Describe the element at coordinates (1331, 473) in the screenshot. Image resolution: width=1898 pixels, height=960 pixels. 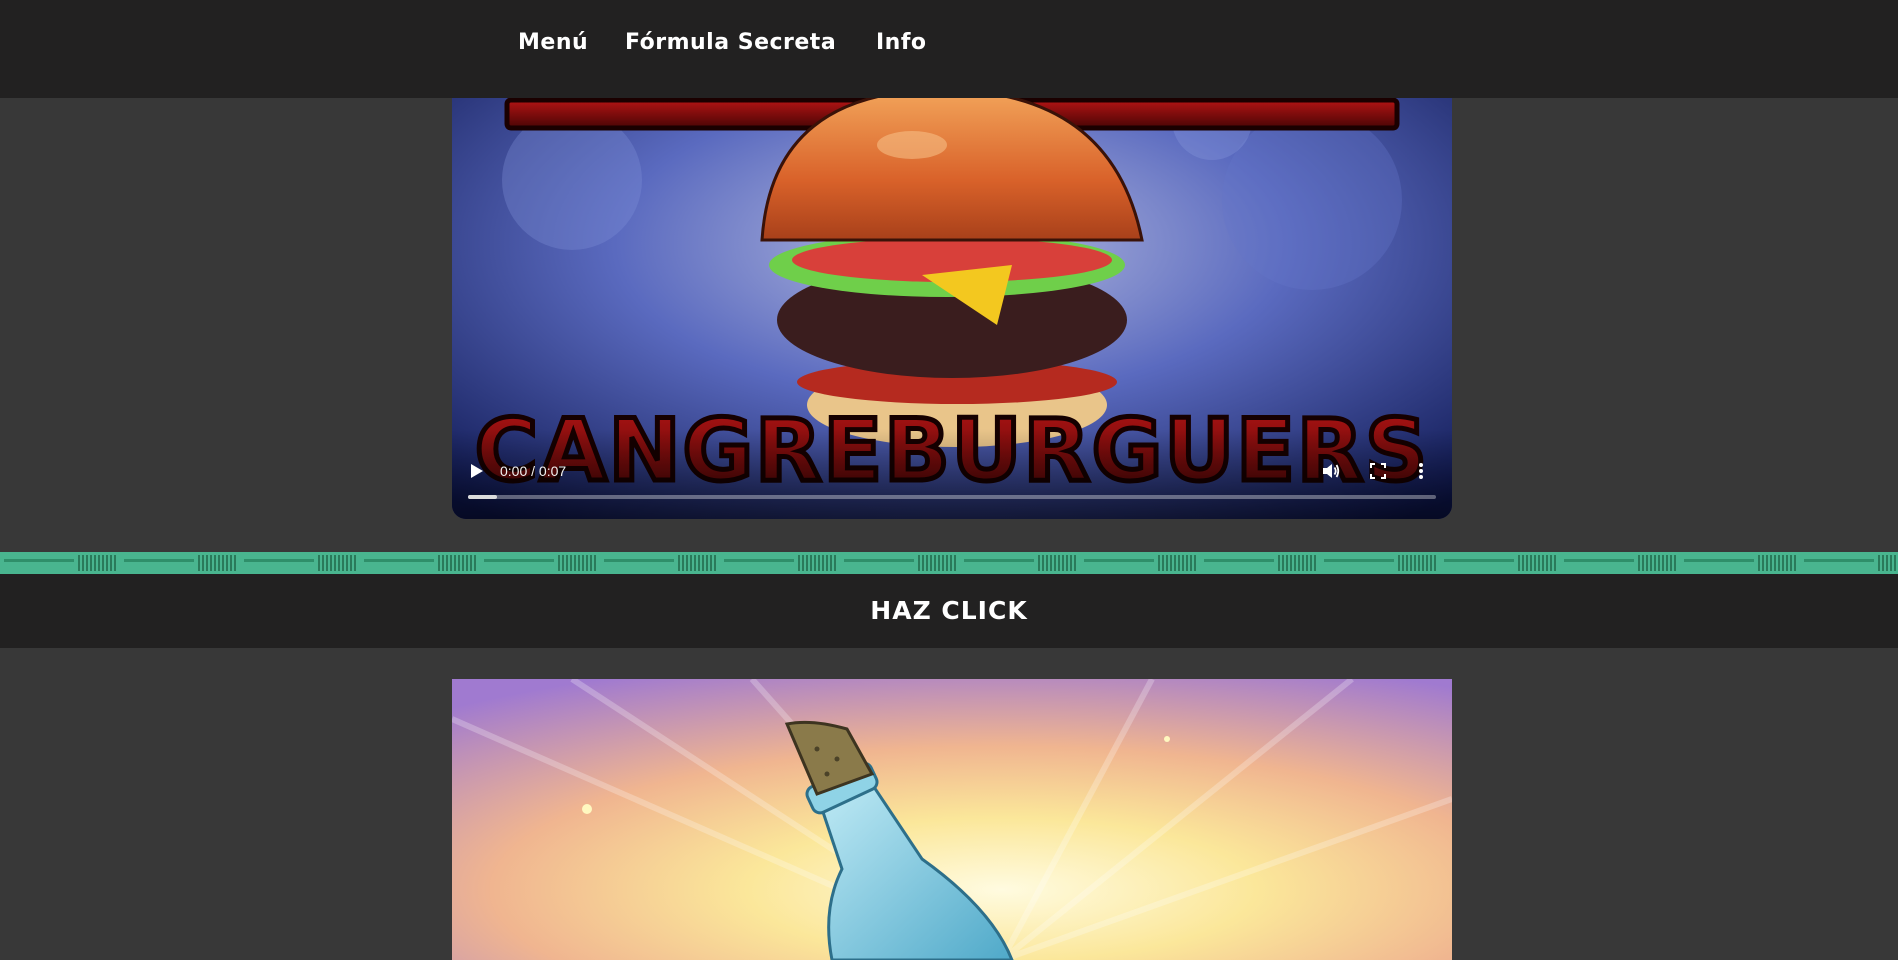
I see `volume-icon` at that location.